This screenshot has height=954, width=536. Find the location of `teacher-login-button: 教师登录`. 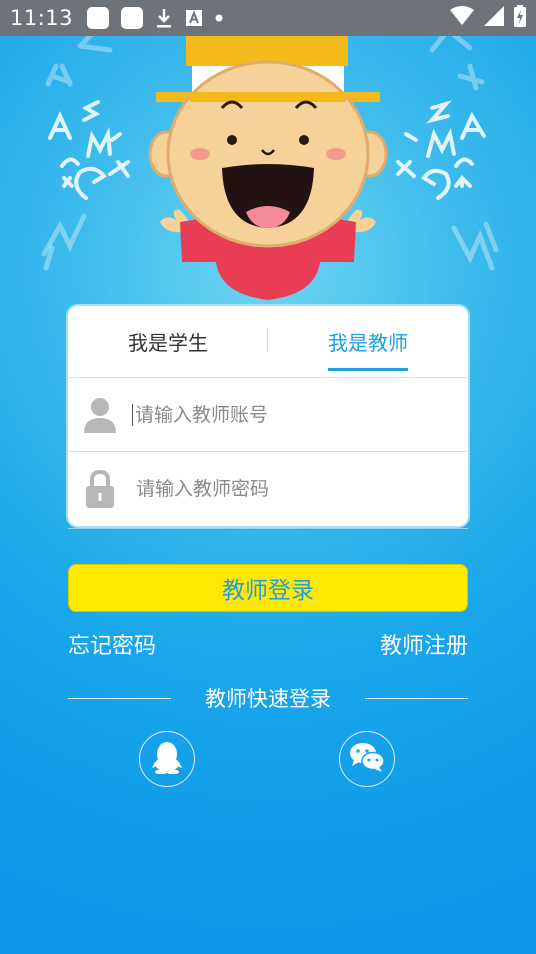

teacher-login-button: 教师登录 is located at coordinates (268, 588).